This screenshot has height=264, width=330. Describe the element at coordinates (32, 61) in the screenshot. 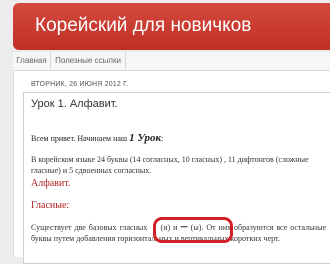

I see `tab-home: Главная` at that location.